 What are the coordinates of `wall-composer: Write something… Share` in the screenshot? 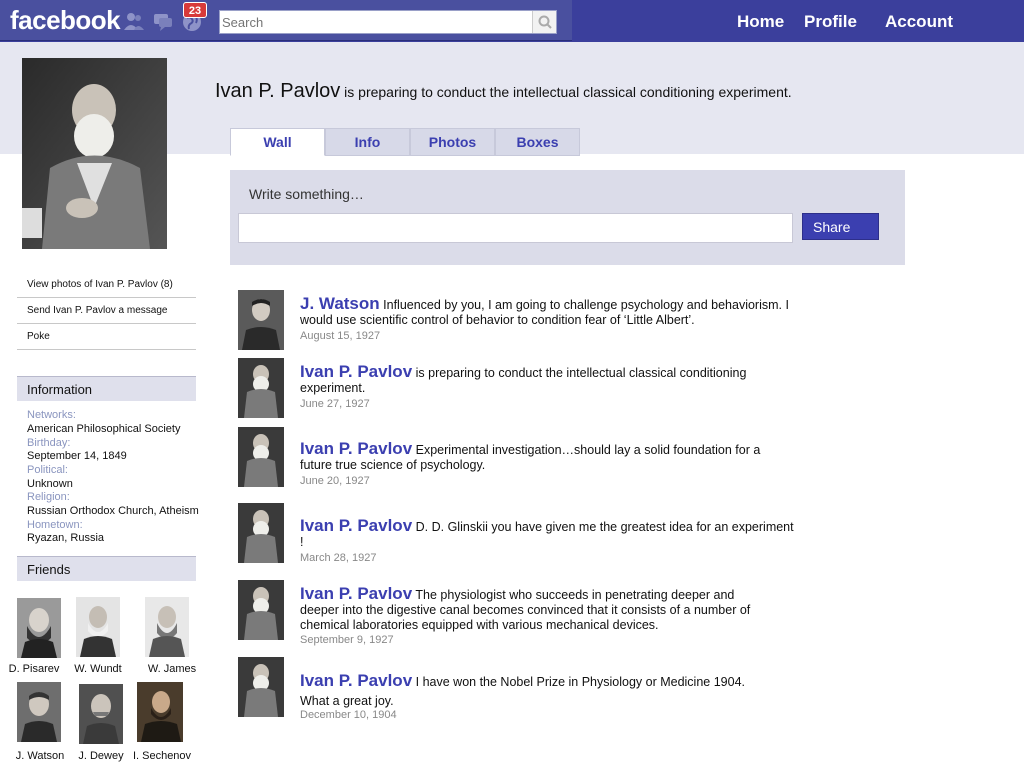 It's located at (567, 217).